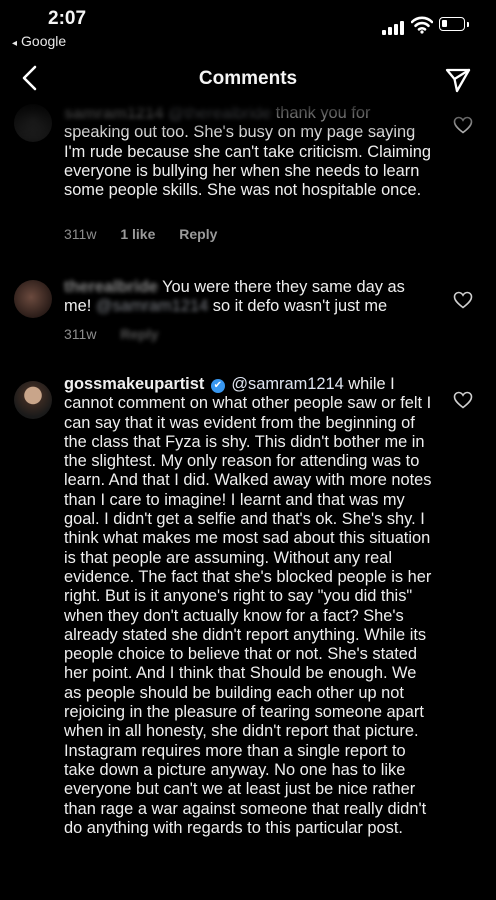 This screenshot has height=900, width=496. I want to click on status-time: 2:07, so click(67, 18).